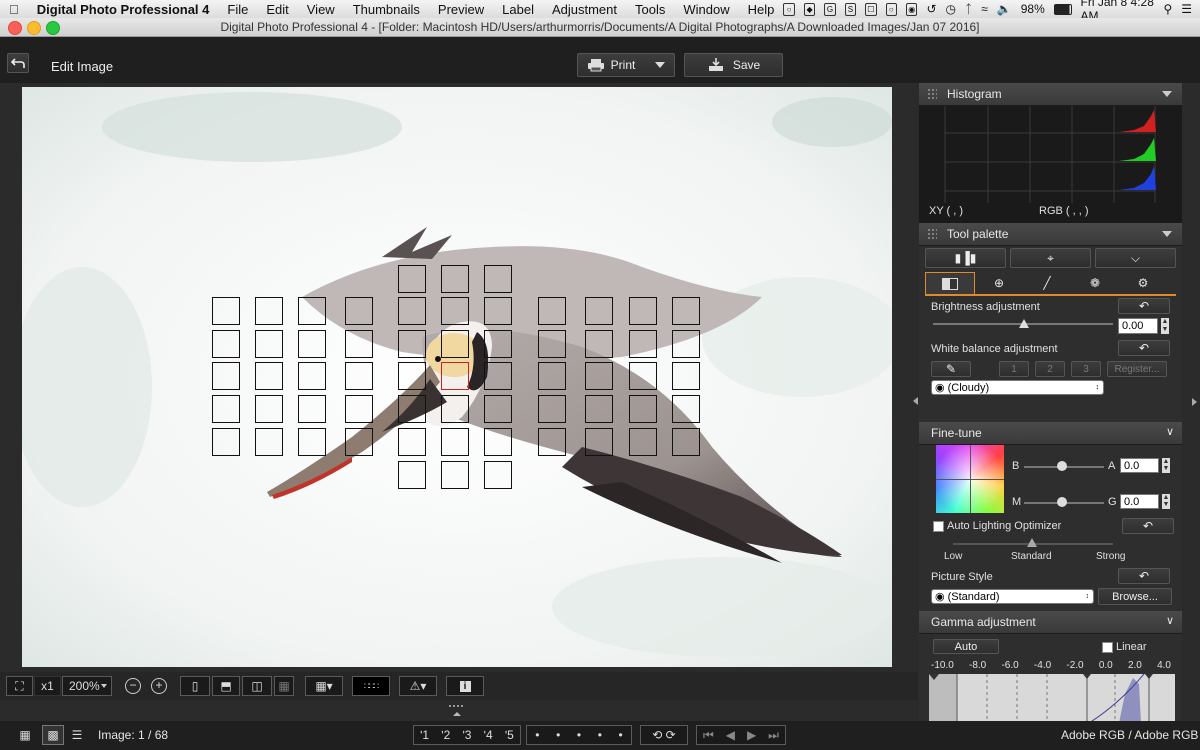 Image resolution: width=1200 pixels, height=750 pixels. I want to click on status-icon-2: ◆, so click(809, 9).